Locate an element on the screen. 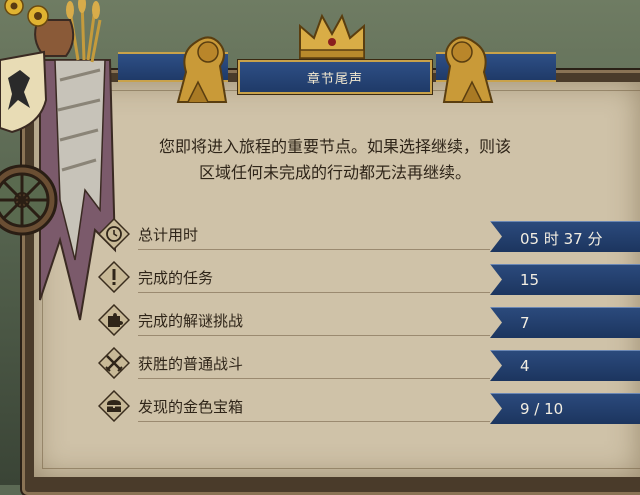  lion-right-decoration is located at coordinates (468, 69).